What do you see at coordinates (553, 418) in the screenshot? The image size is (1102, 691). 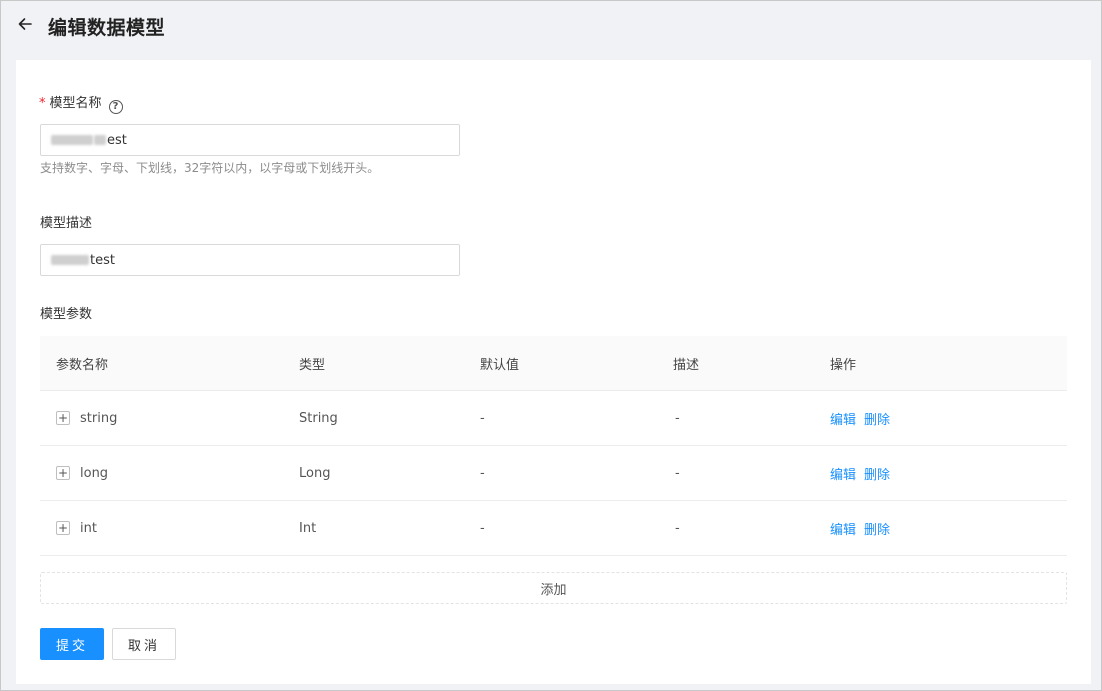 I see `table-row: + string String - - 编辑 删除` at bounding box center [553, 418].